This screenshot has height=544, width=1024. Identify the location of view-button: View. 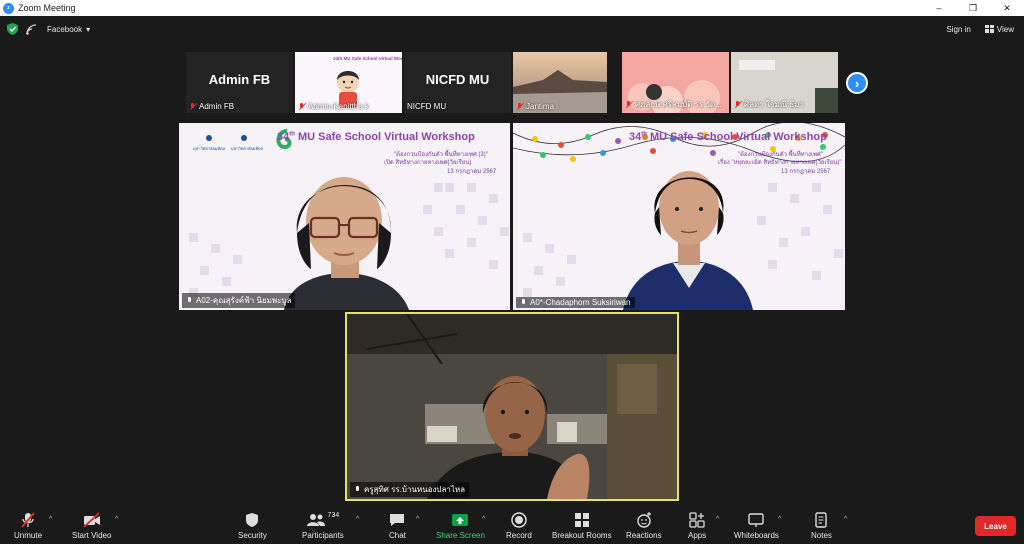
(999, 29).